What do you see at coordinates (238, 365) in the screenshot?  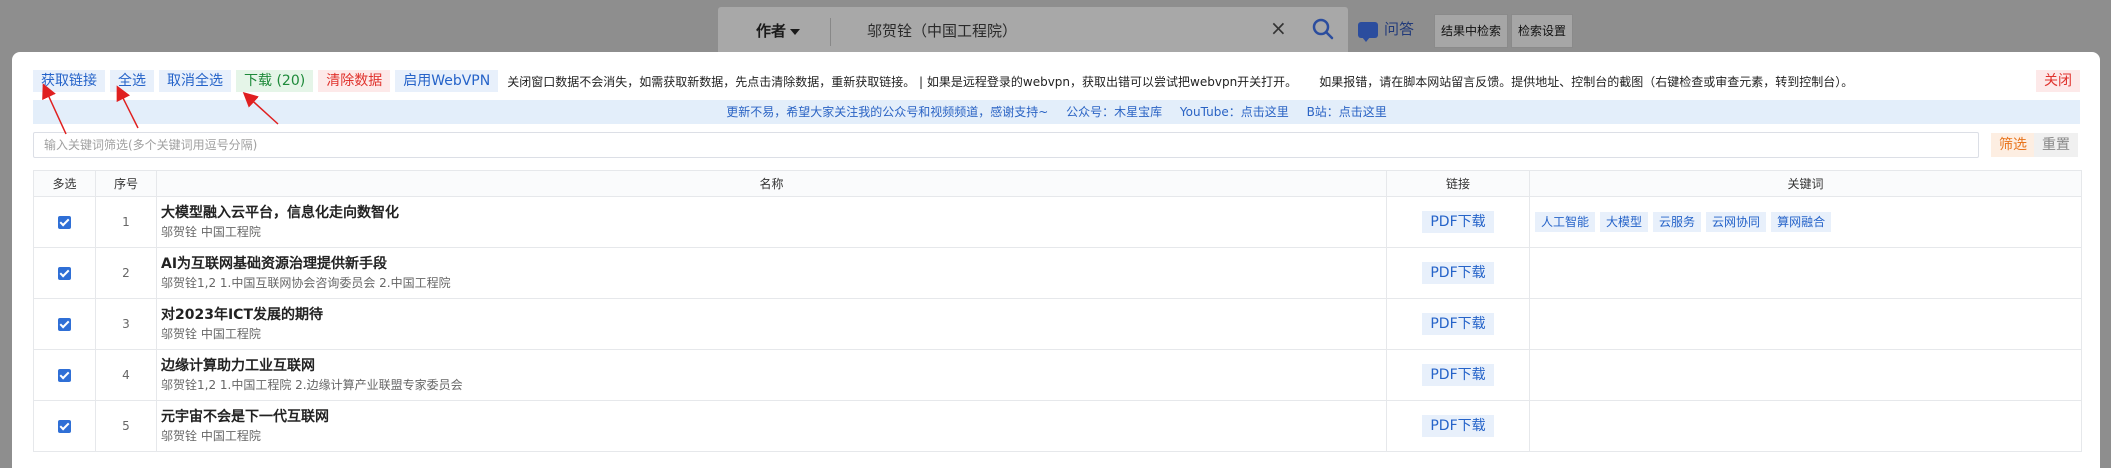 I see `article-title: 边缘计算助力工业互联网` at bounding box center [238, 365].